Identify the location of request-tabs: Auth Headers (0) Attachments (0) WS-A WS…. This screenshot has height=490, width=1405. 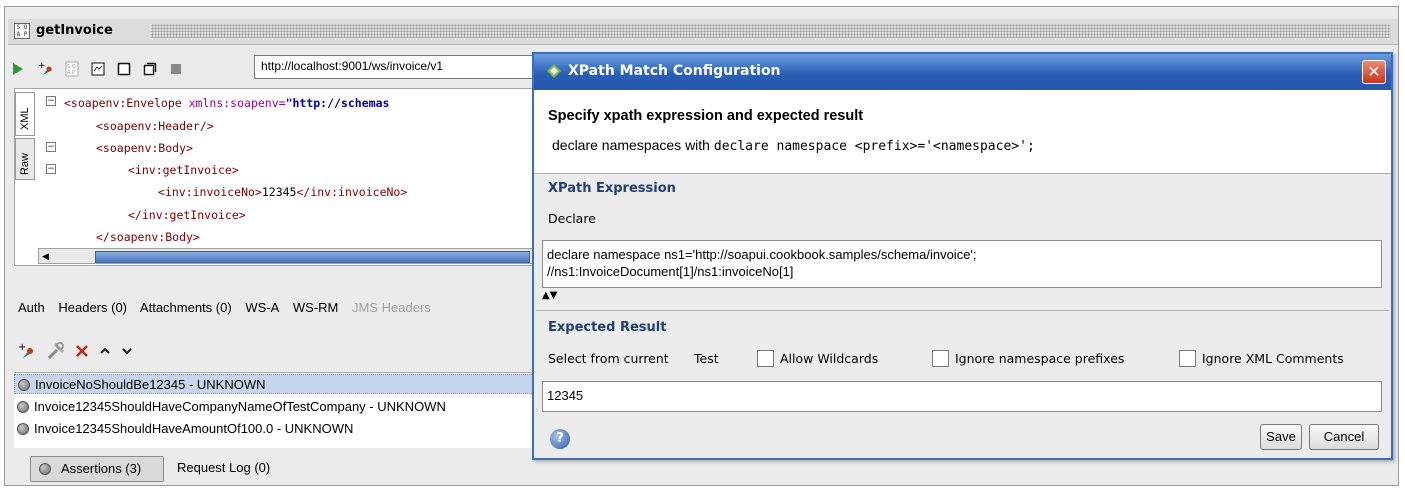
(229, 307).